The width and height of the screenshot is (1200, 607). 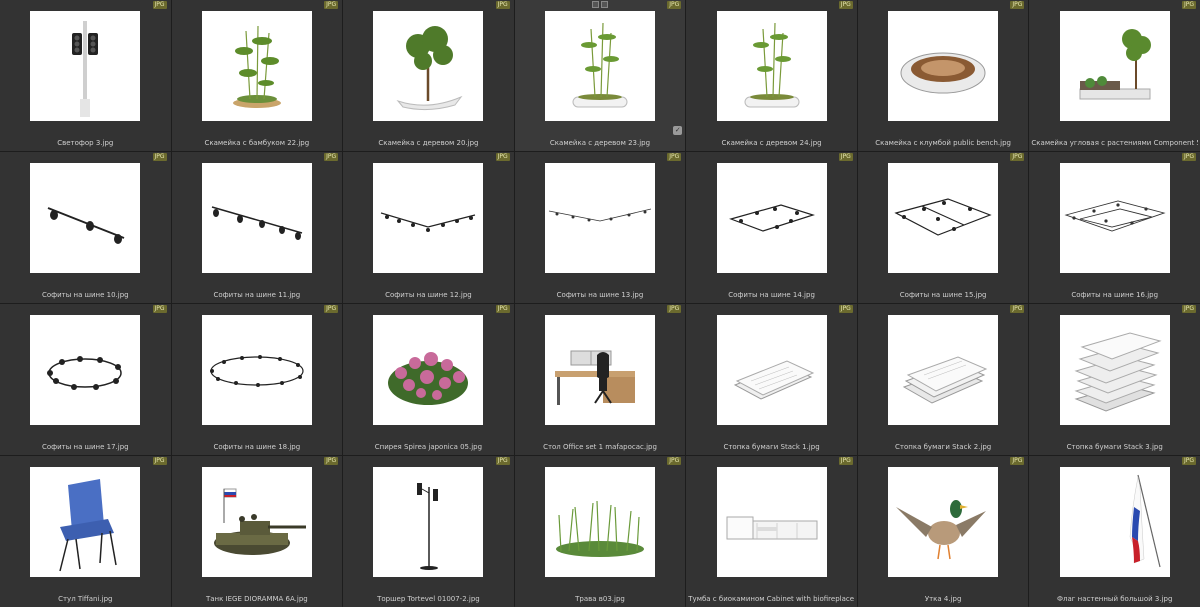 I want to click on thumbnail-cell: JPG Софиты на шине 14.jpg, so click(x=771, y=227).